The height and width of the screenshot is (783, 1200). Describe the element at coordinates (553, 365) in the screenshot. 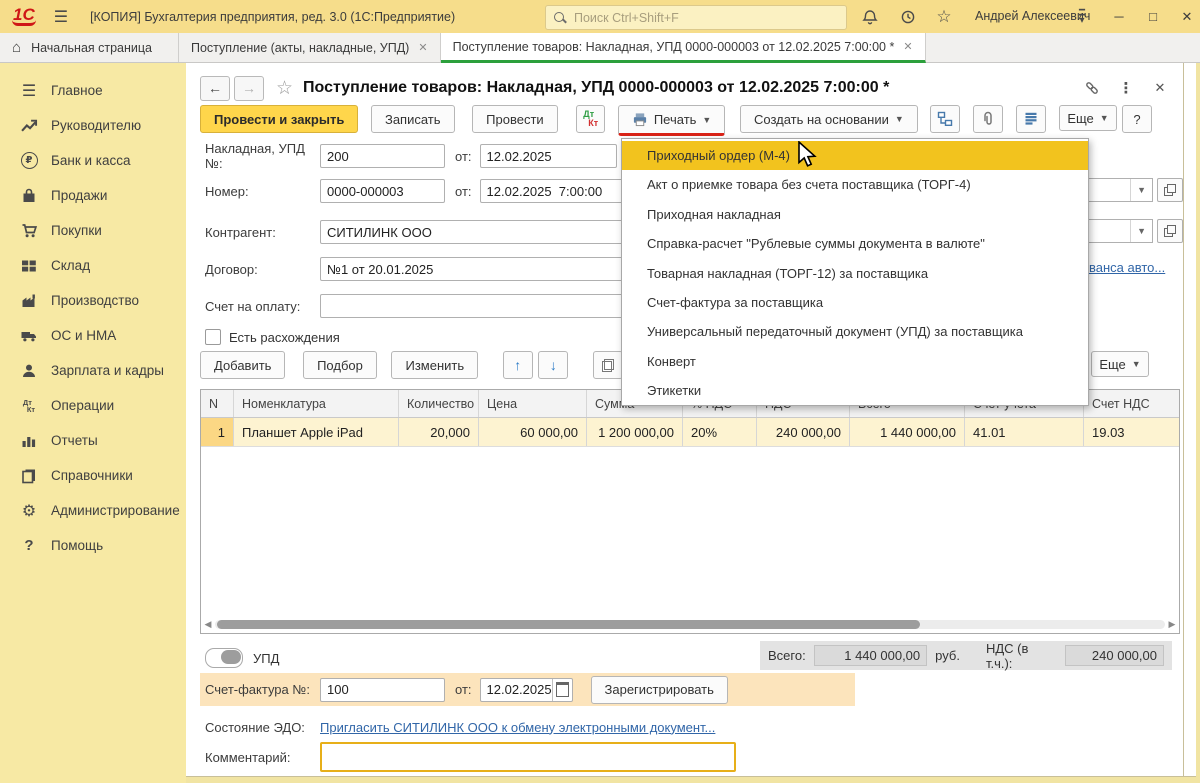

I see `move-down-button: ↓` at that location.